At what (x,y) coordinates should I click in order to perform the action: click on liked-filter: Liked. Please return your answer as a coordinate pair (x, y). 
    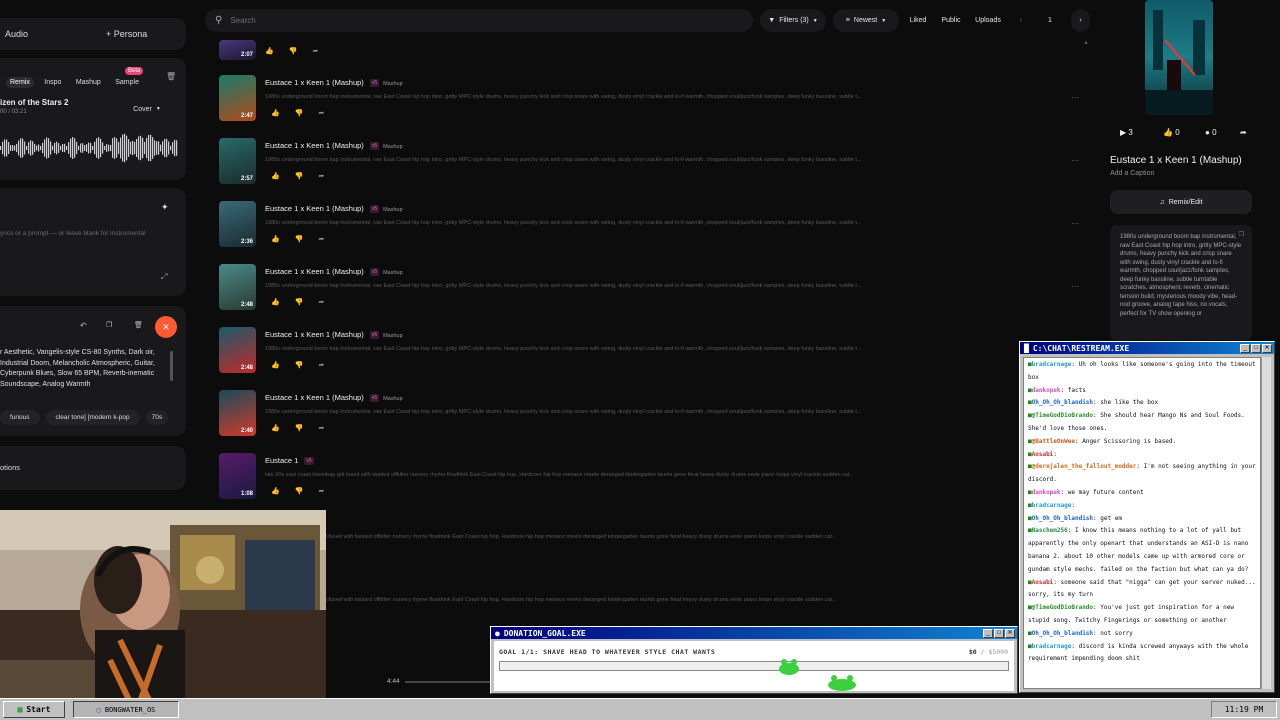
    Looking at the image, I should click on (918, 20).